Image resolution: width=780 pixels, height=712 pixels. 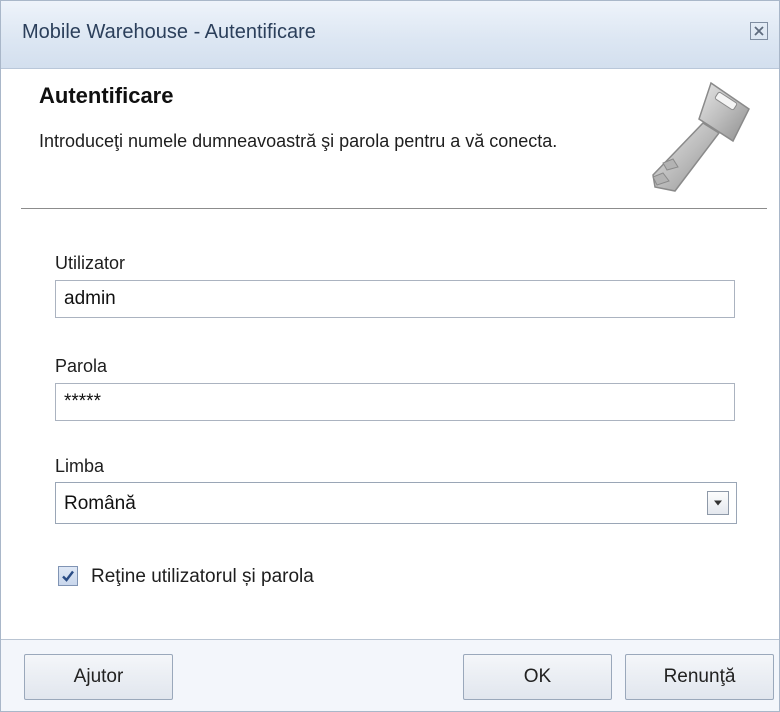 I want to click on header-separator, so click(x=394, y=208).